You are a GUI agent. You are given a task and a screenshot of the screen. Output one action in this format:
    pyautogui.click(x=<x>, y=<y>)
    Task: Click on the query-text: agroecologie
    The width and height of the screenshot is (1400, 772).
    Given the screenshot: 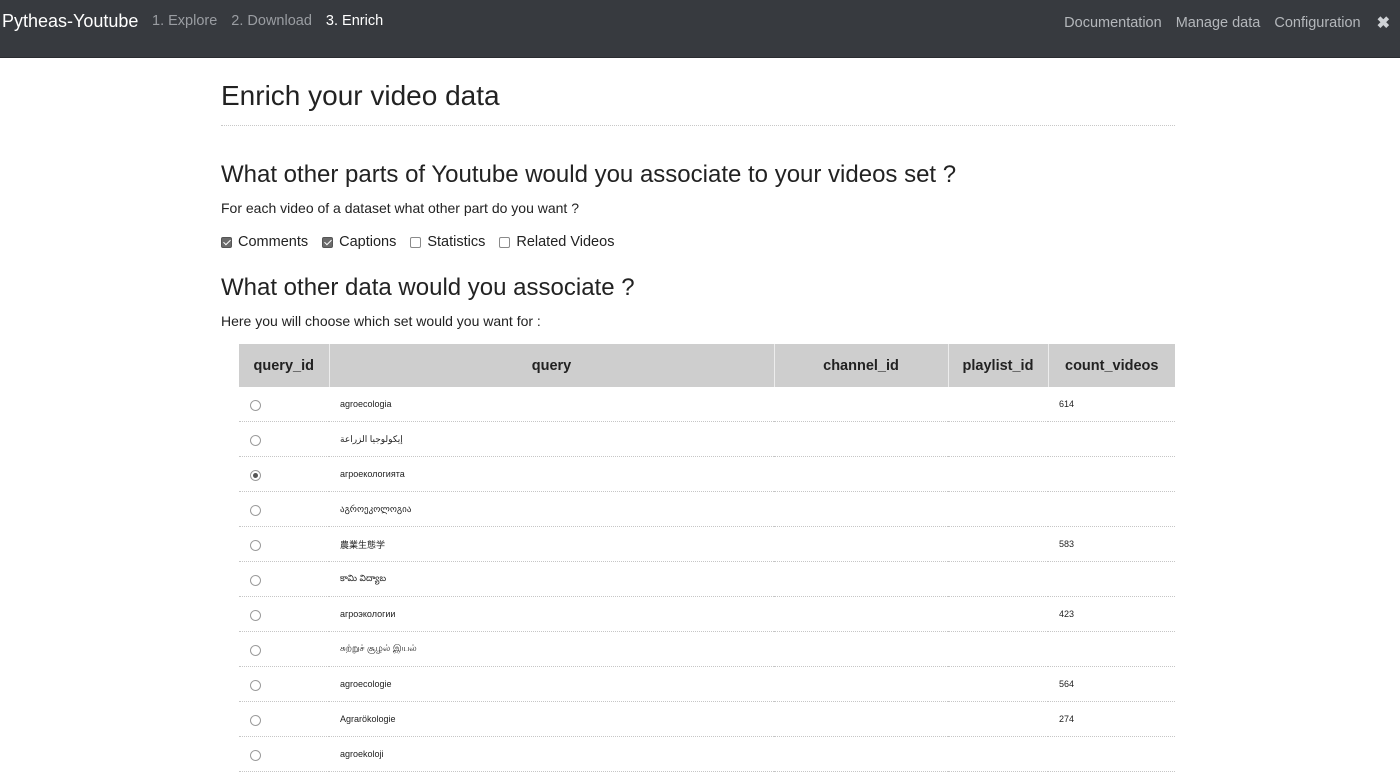 What is the action you would take?
    pyautogui.click(x=366, y=684)
    